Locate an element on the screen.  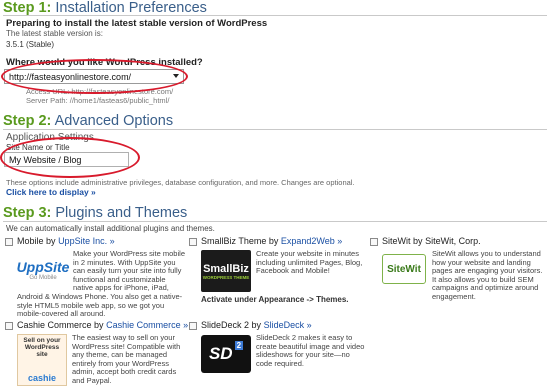
display-options-arrow: » is located at coordinates (93, 192).